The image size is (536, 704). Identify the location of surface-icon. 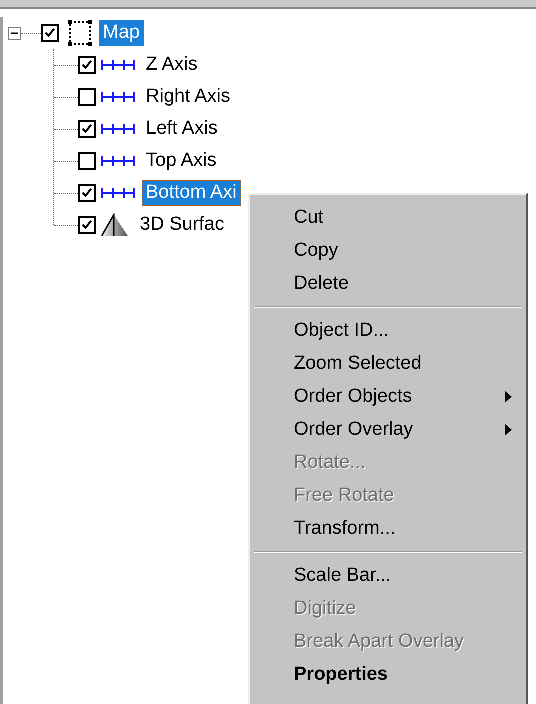
(115, 225).